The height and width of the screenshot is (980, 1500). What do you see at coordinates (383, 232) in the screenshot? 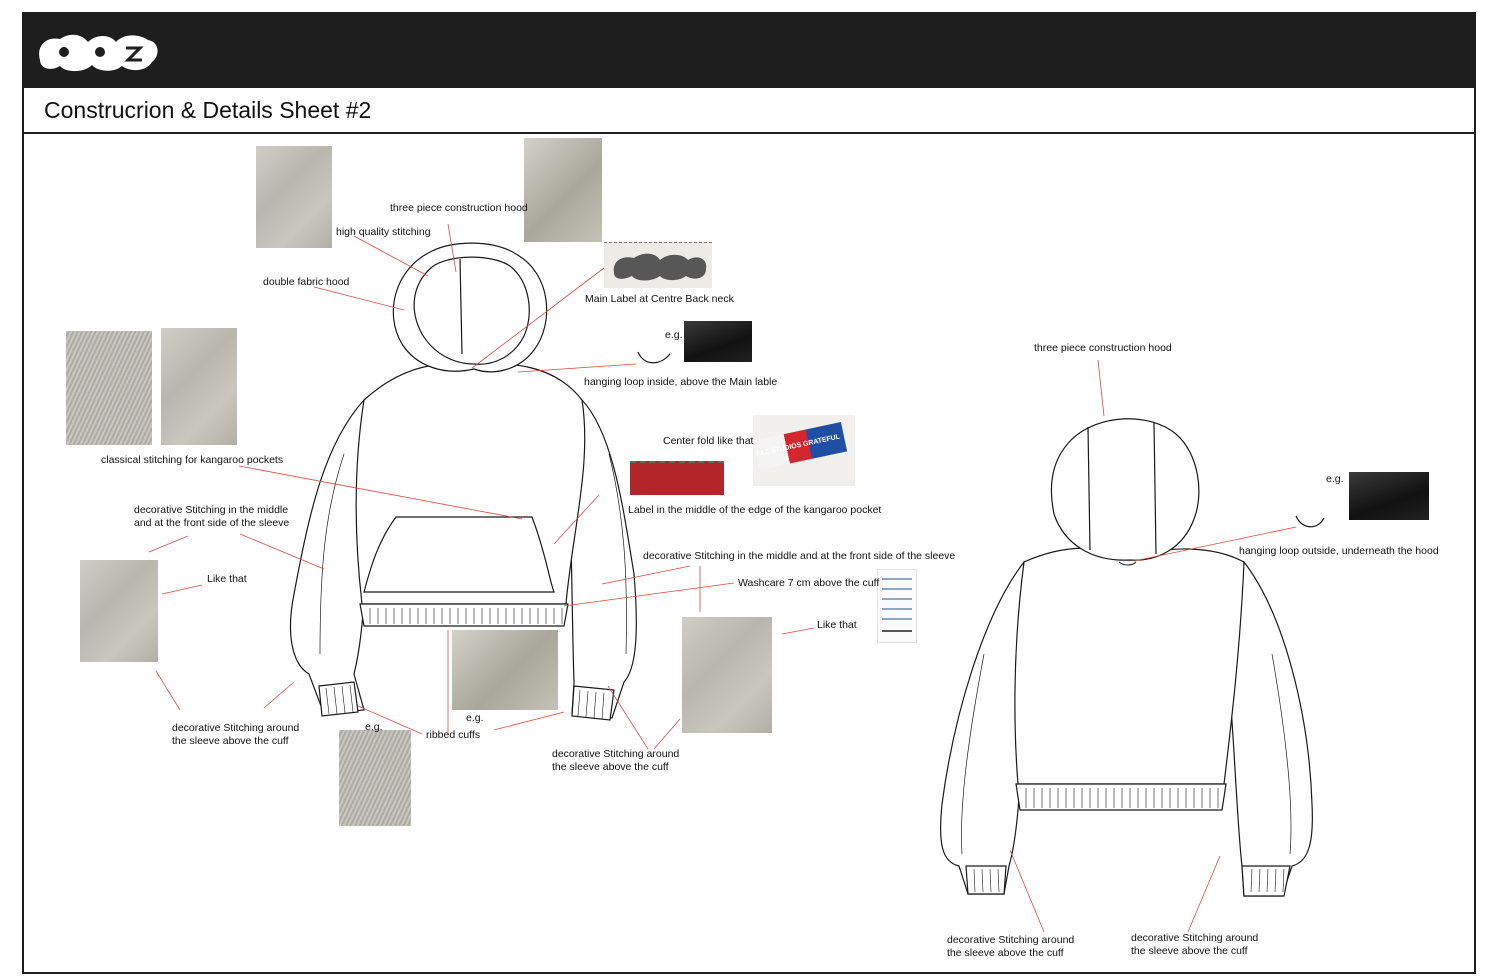
I see `annotation-high-quality-stitching: high quality stitching` at bounding box center [383, 232].